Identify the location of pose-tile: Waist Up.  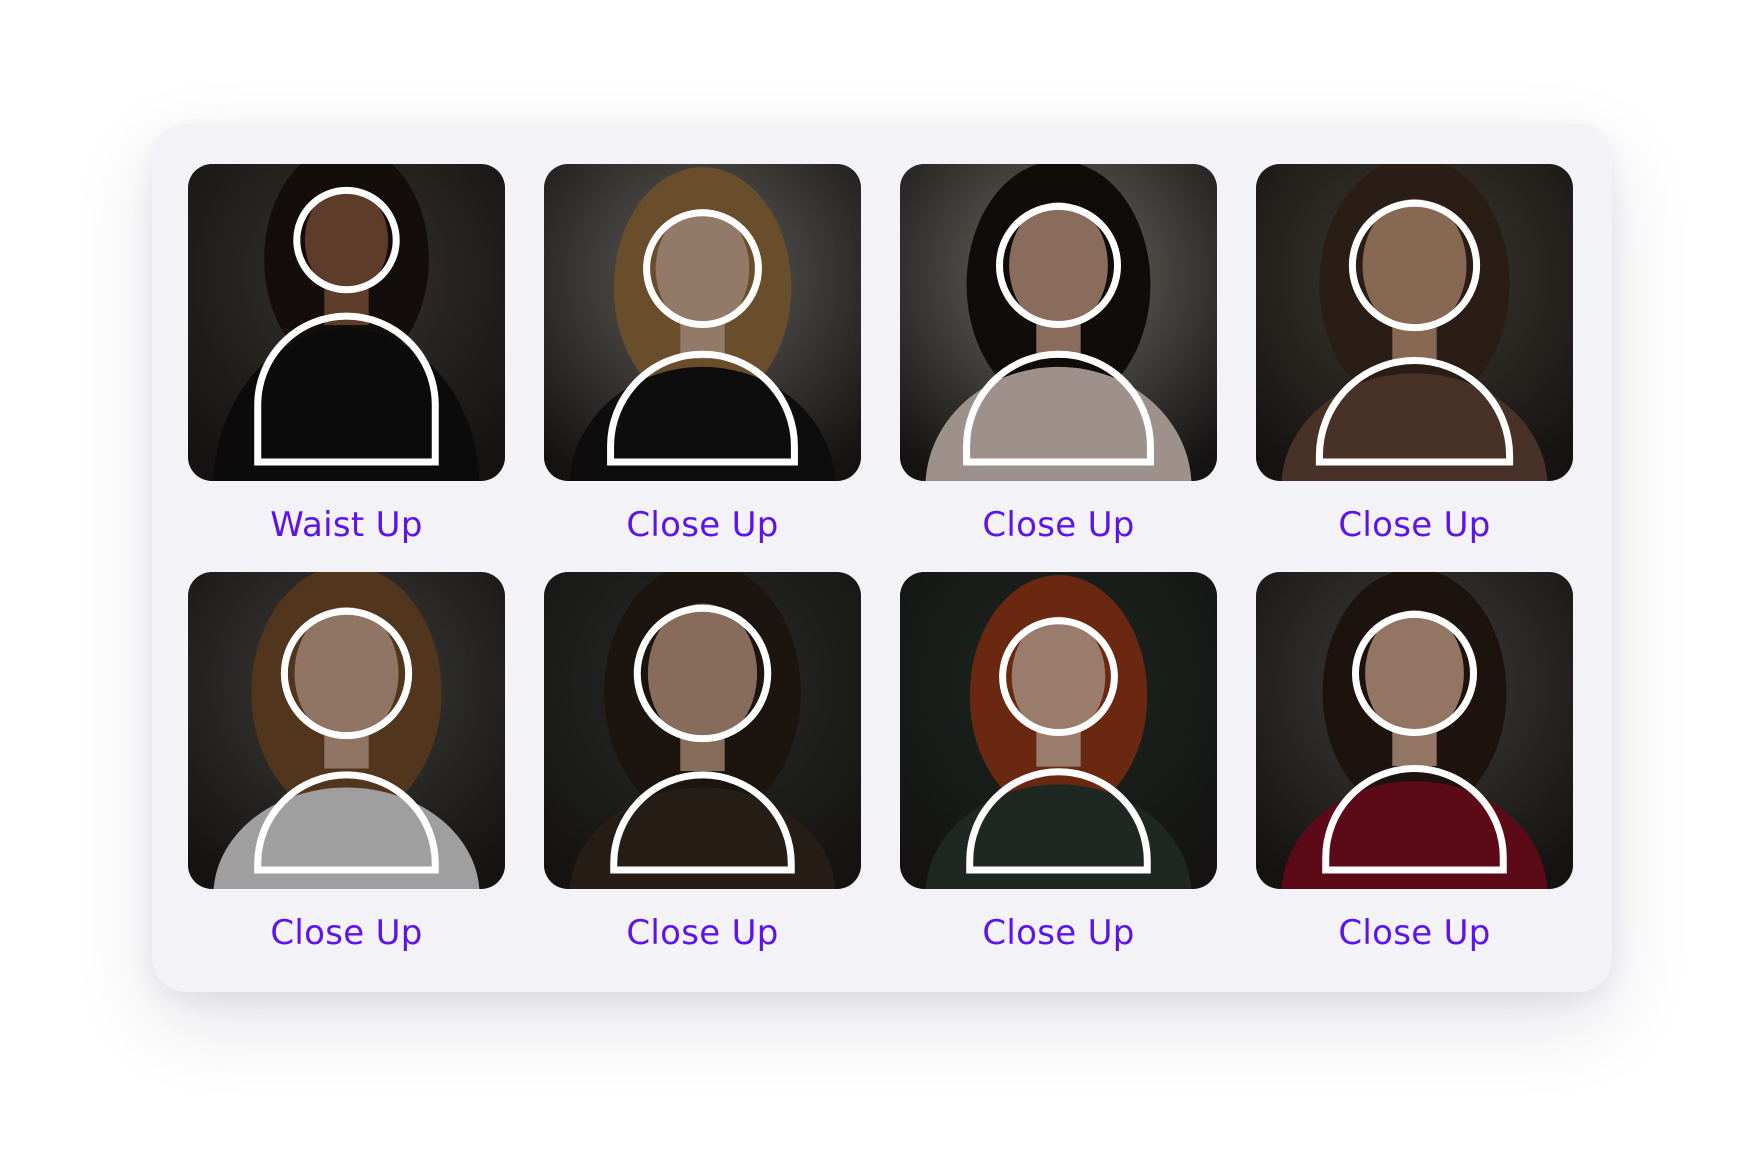
(346, 368).